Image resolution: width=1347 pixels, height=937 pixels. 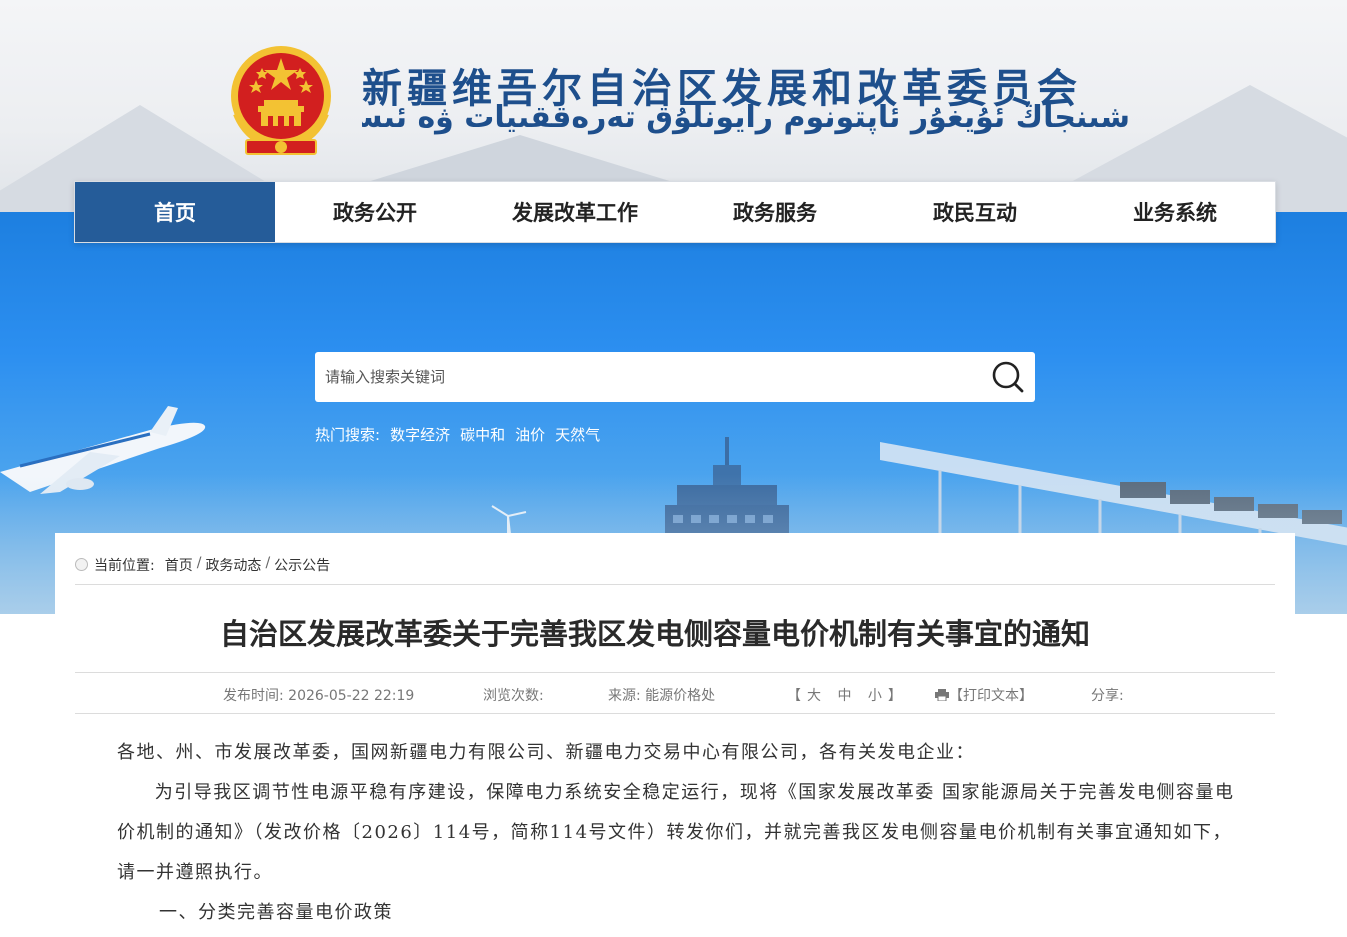 I want to click on nav-item-business-systems: 业务系统, so click(x=1175, y=212).